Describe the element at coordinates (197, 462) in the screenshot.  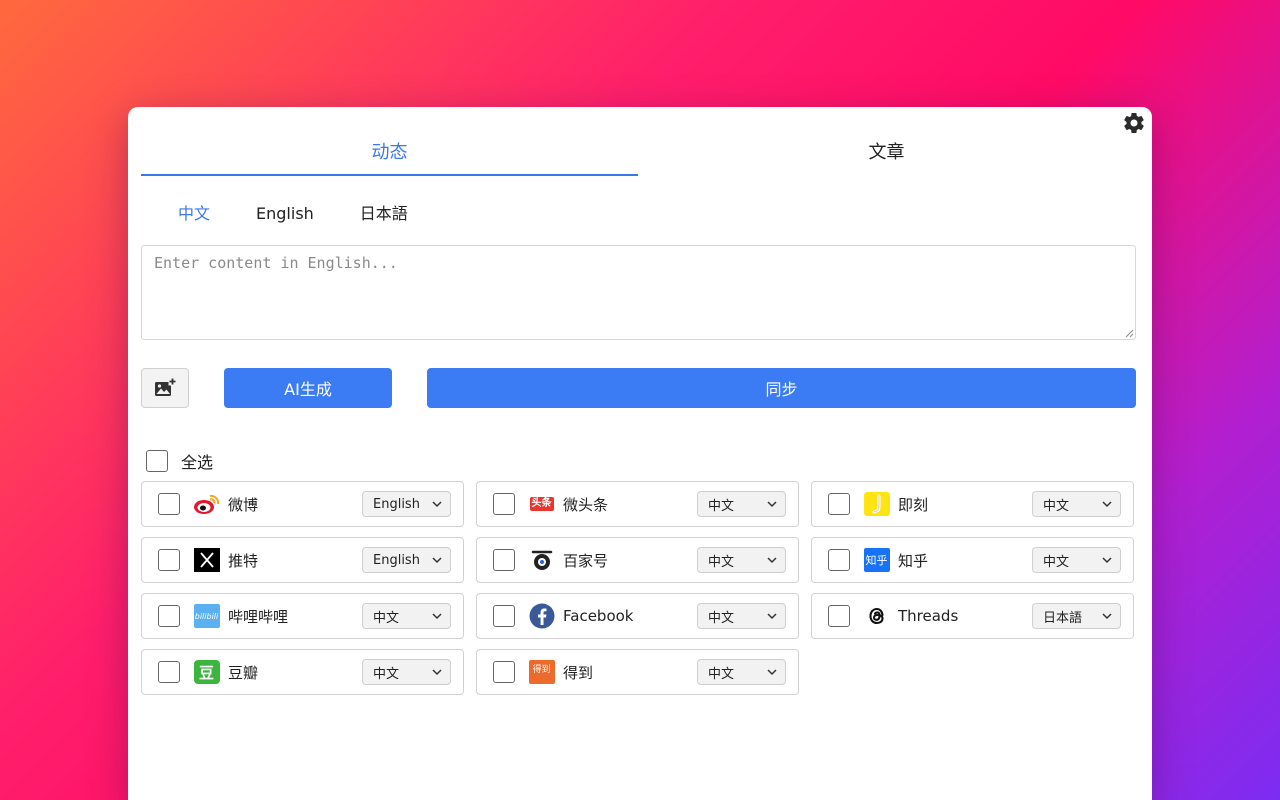
I see `select-all-label: 全选` at that location.